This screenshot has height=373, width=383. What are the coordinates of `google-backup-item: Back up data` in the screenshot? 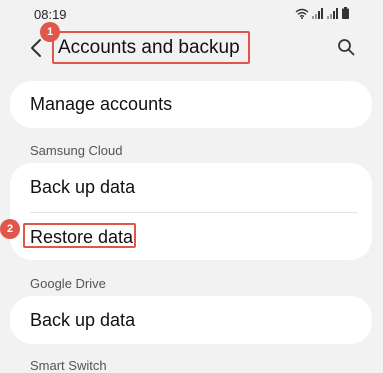 It's located at (82, 320).